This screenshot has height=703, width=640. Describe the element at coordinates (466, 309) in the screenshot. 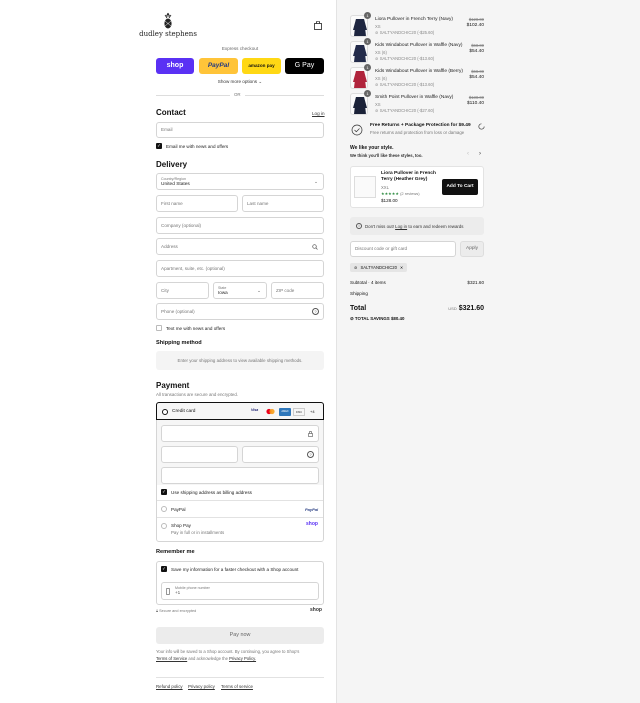

I see `total-amount: USD $321.60` at that location.